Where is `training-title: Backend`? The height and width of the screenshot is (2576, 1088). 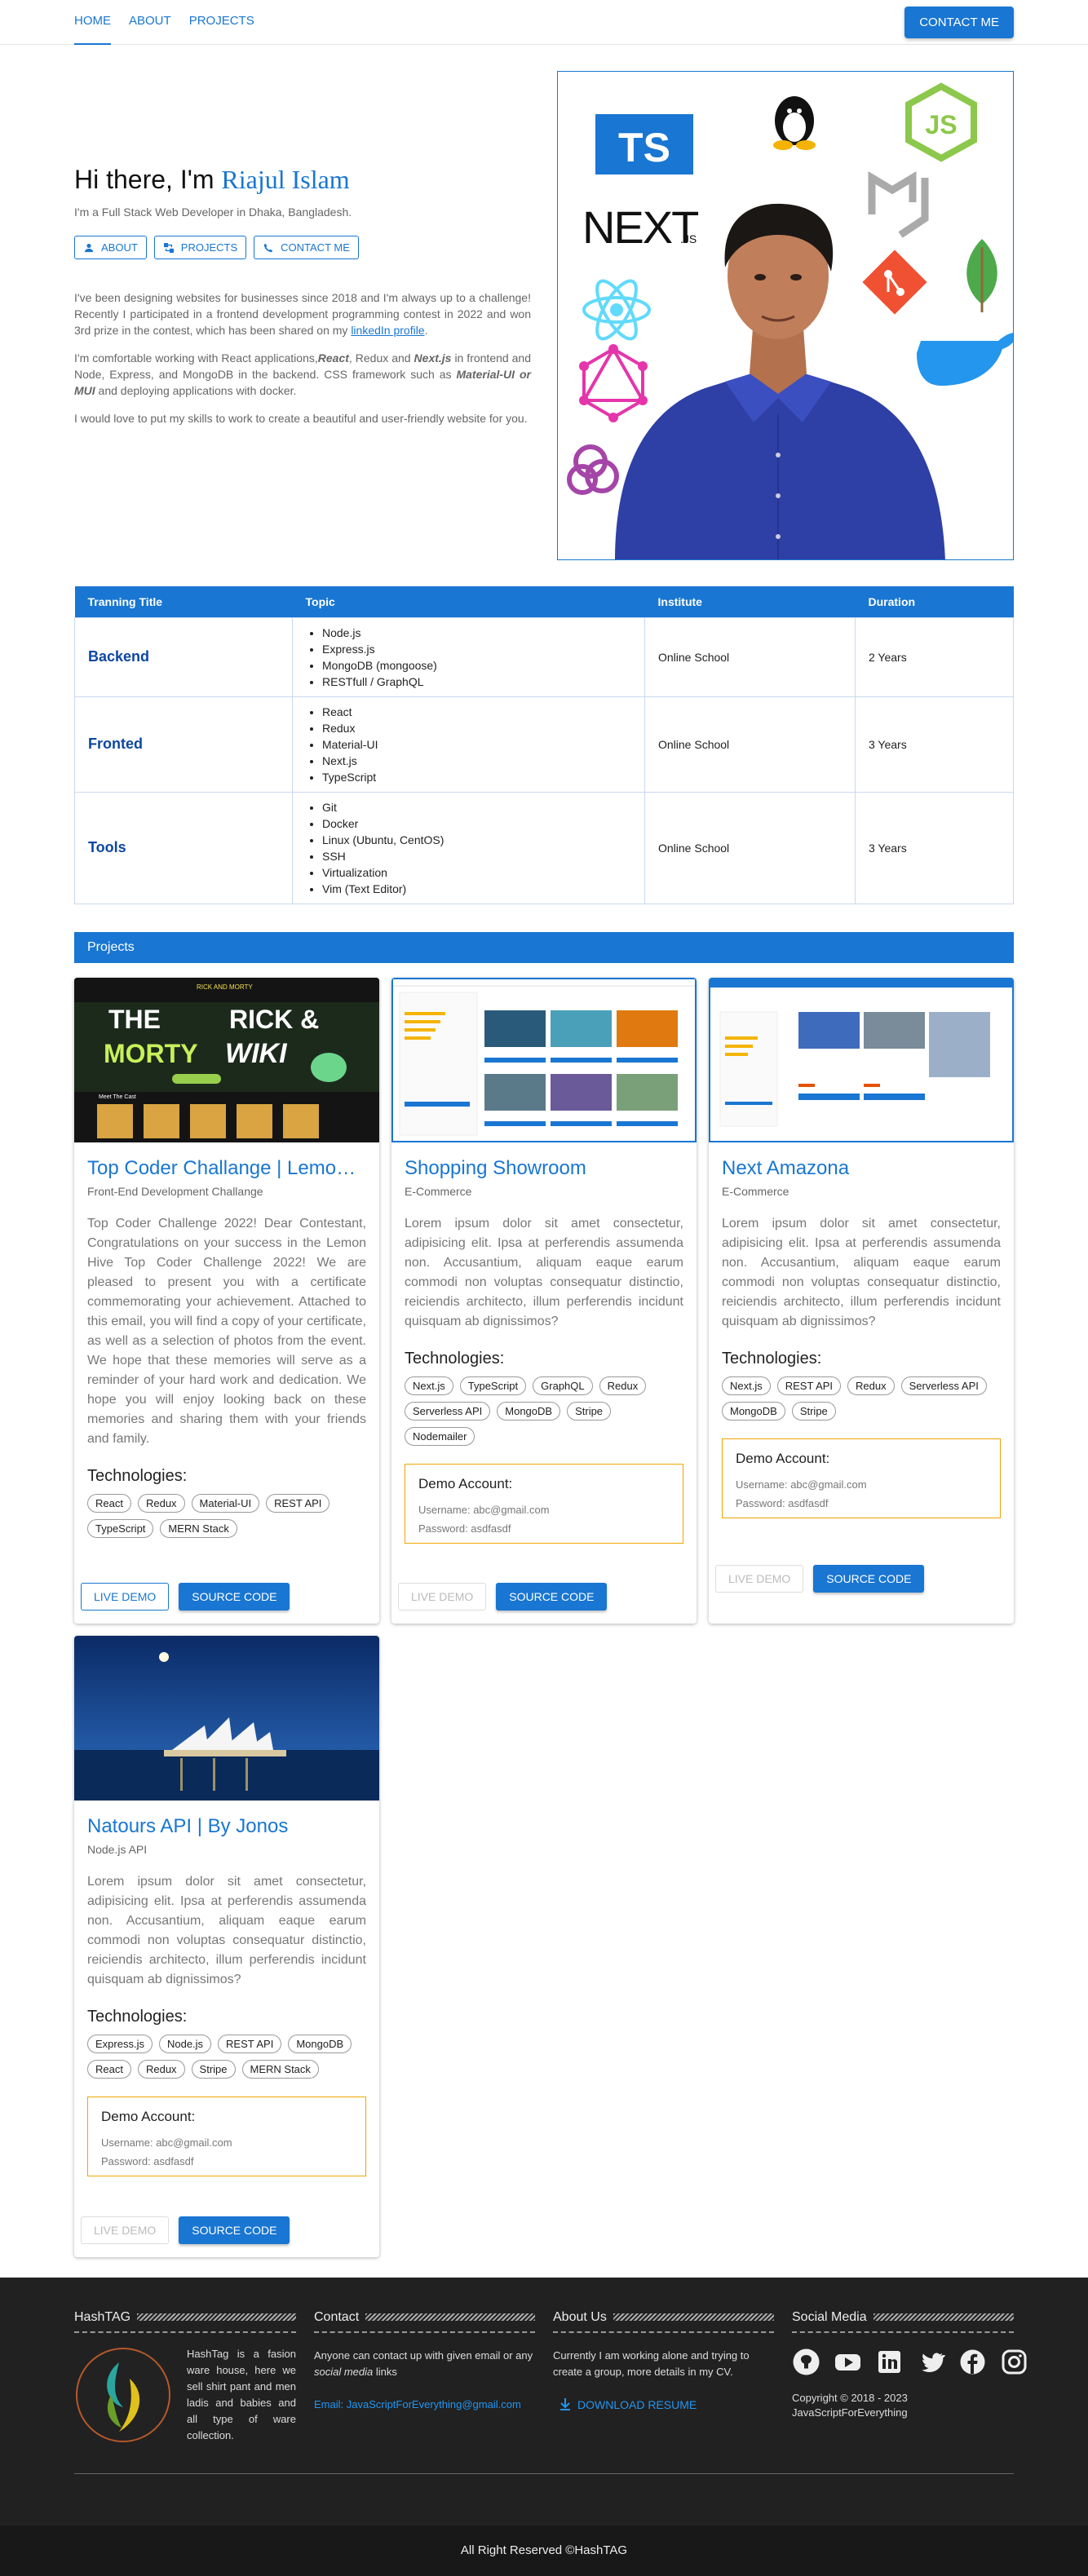
training-title: Backend is located at coordinates (183, 656).